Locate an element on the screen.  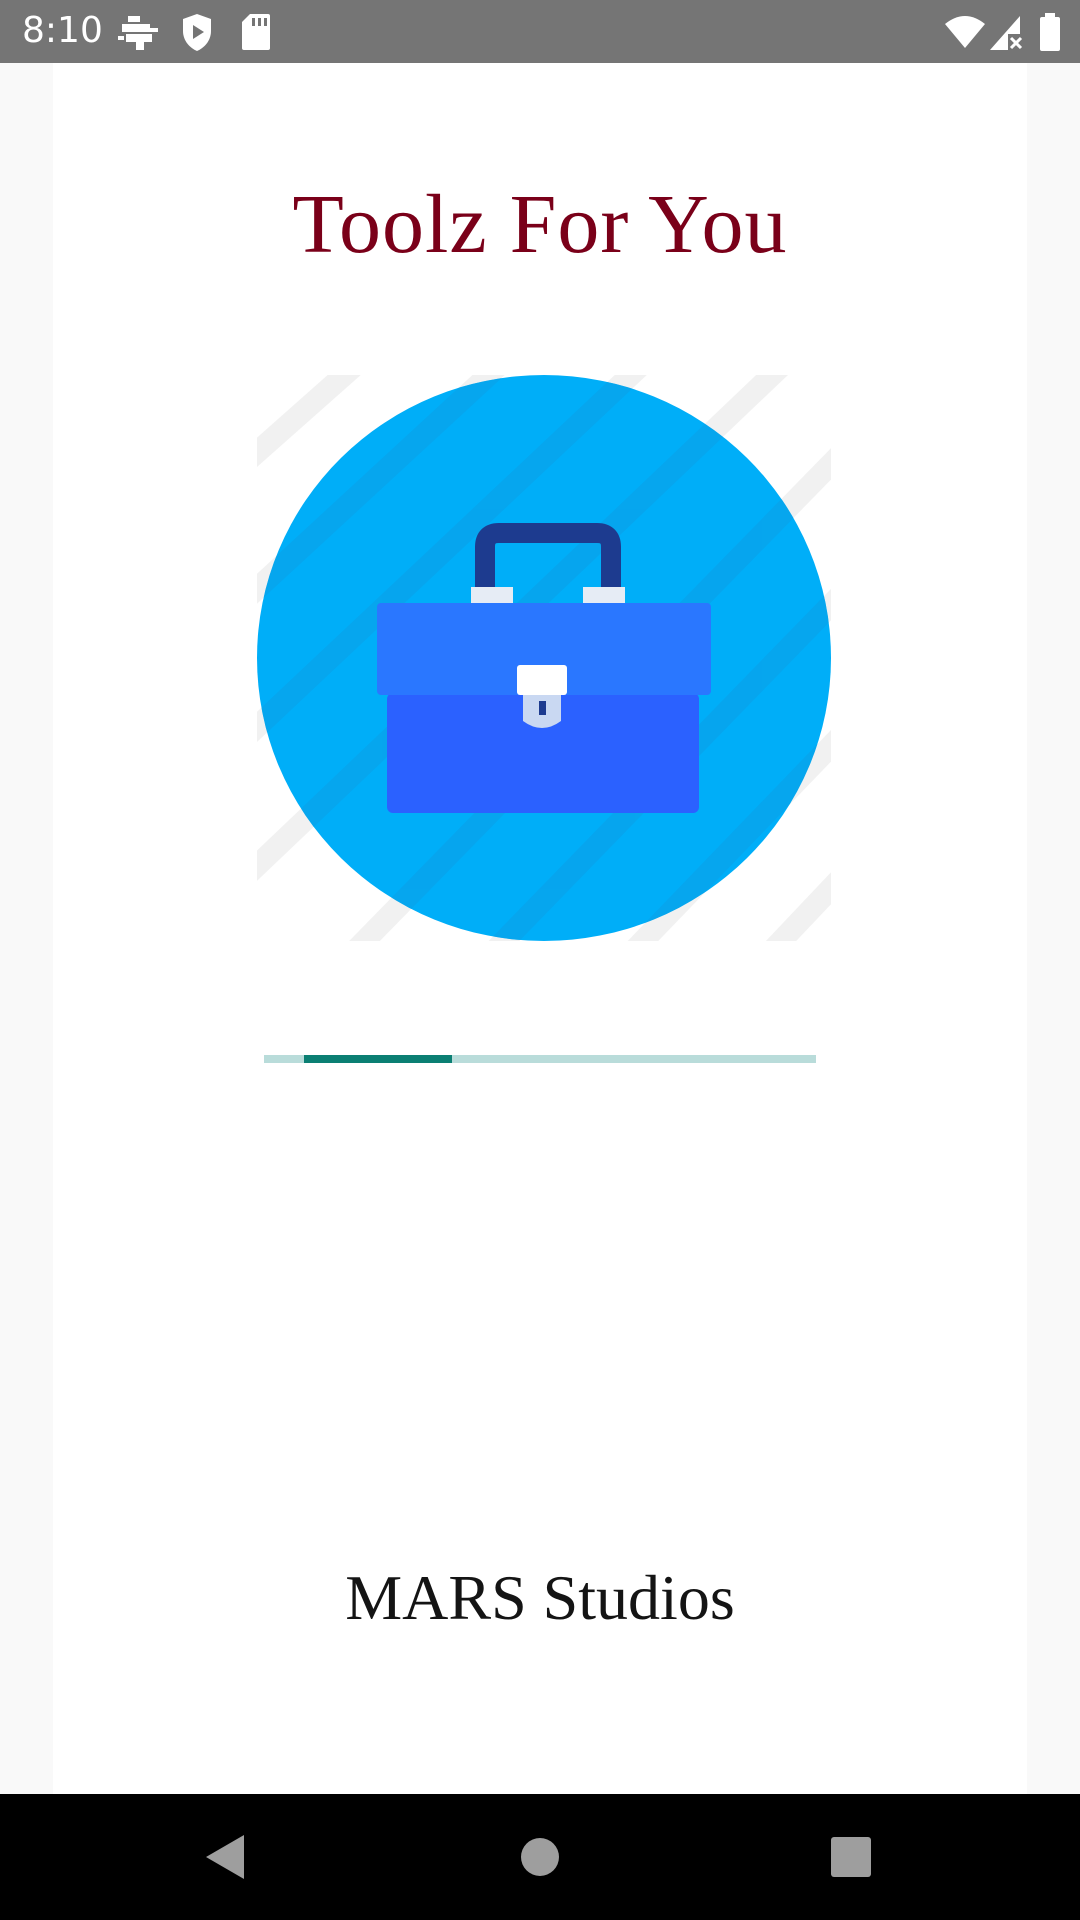
status-bar: 8:10 is located at coordinates (540, 31).